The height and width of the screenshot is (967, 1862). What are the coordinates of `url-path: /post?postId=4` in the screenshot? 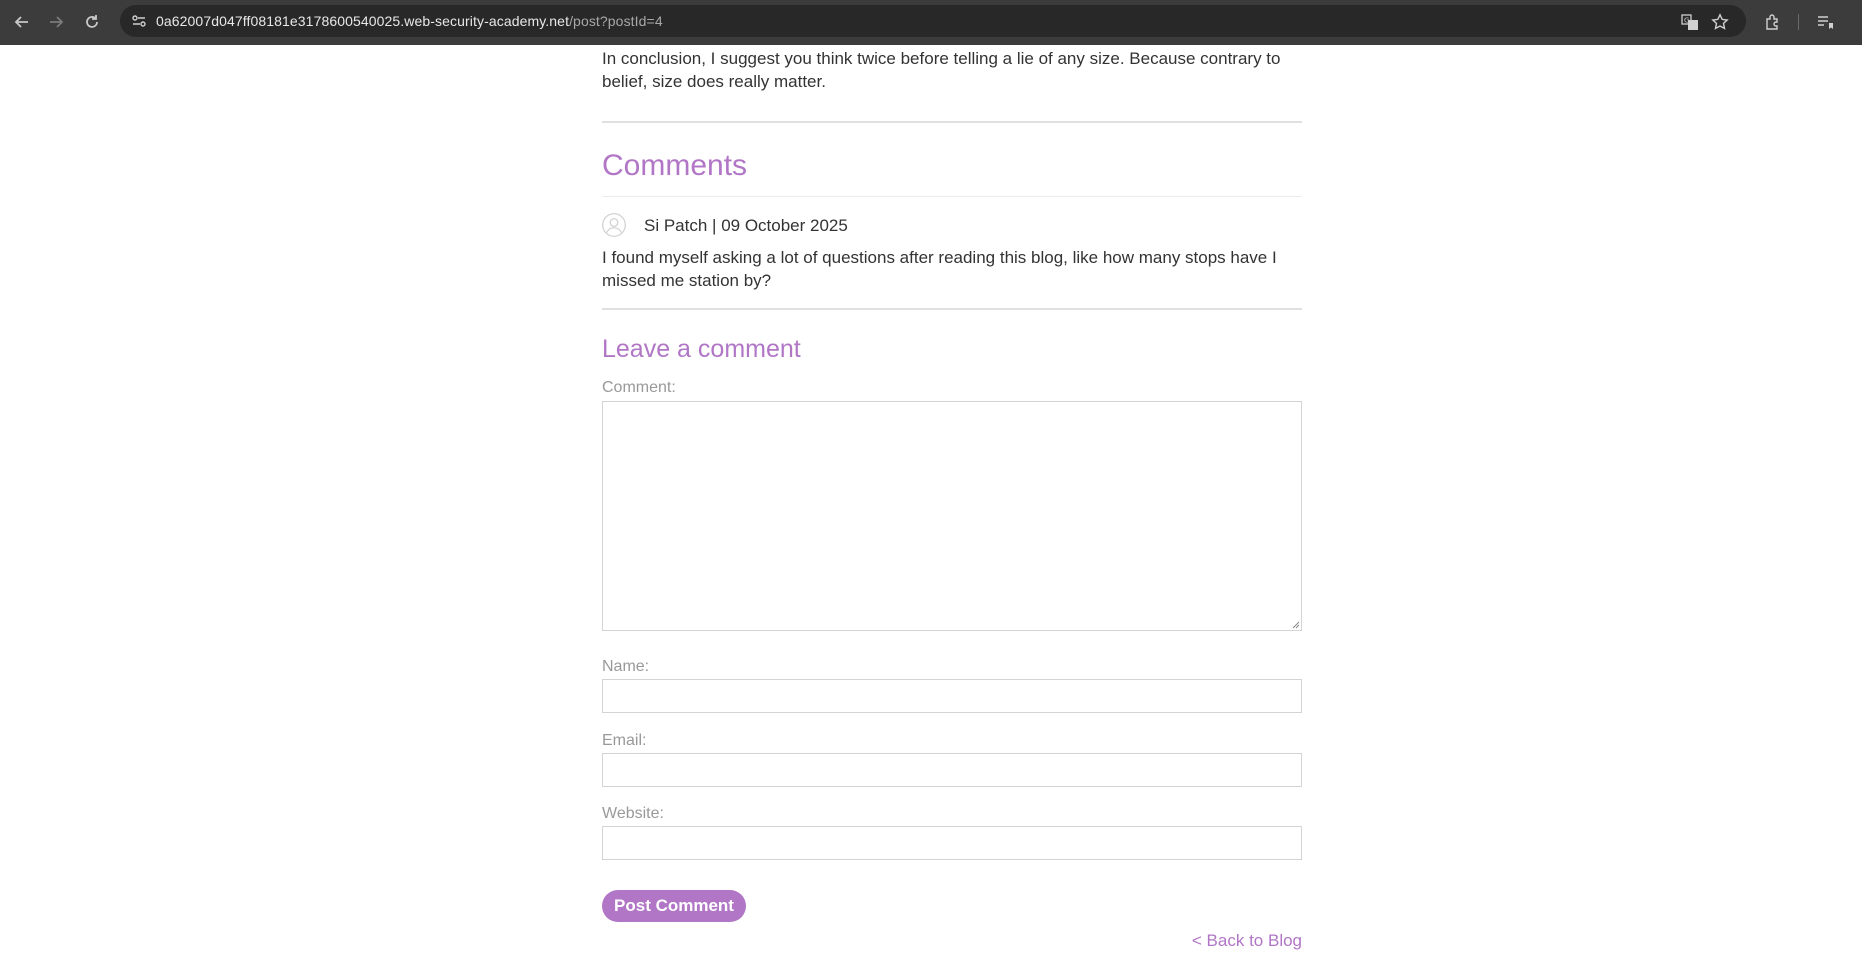 It's located at (616, 21).